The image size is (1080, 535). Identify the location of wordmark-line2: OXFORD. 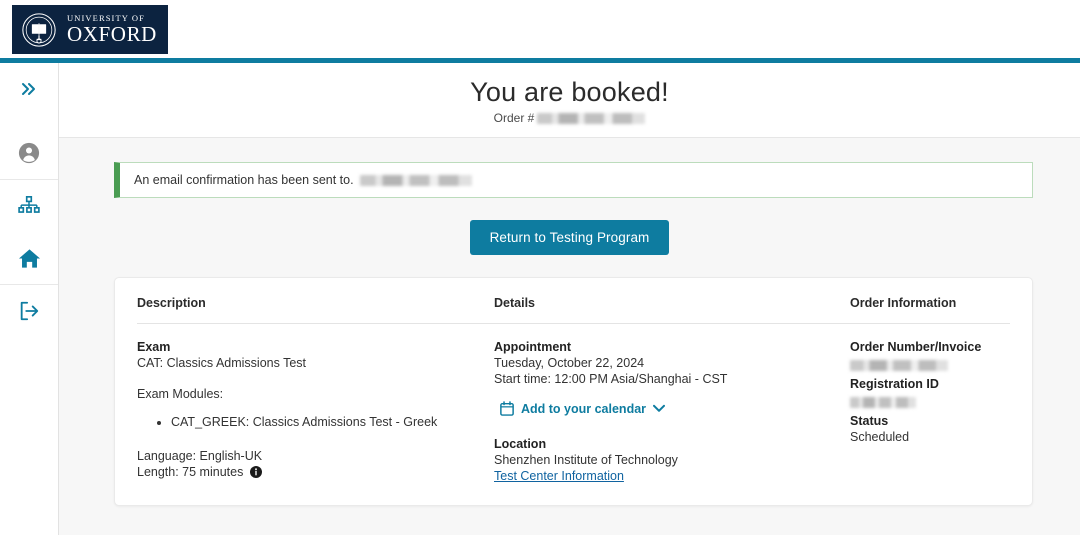
(112, 34).